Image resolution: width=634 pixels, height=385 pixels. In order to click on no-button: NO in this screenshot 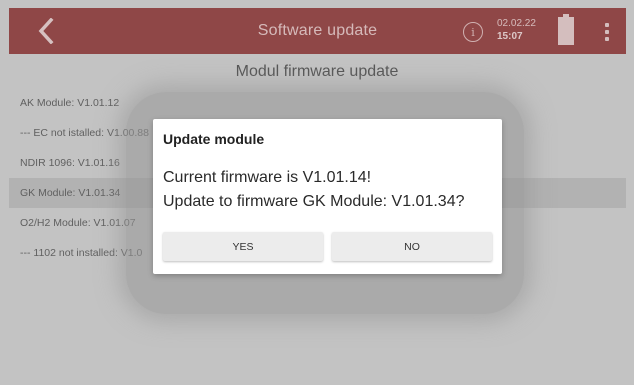, I will do `click(412, 246)`.